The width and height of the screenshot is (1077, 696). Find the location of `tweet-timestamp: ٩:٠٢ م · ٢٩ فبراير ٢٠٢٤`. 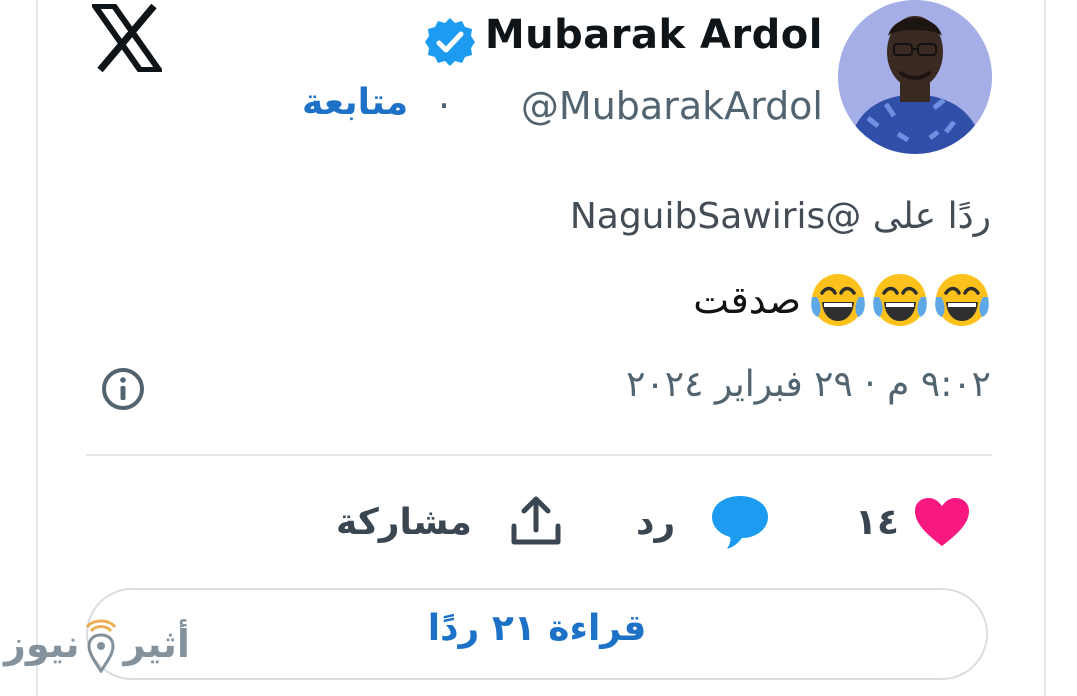

tweet-timestamp: ٩:٠٢ م · ٢٩ فبراير ٢٠٢٤ is located at coordinates (808, 384).